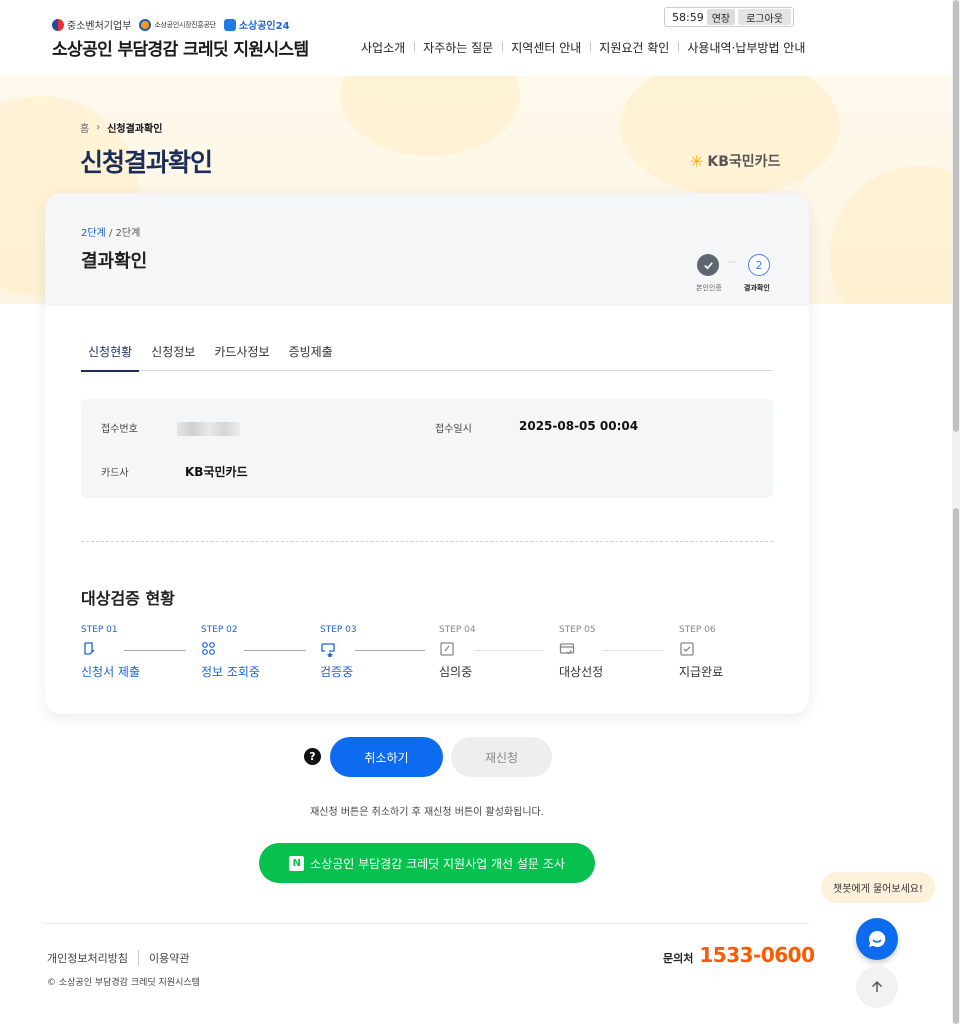 This screenshot has height=1024, width=960. I want to click on progress-step-label: 본인인증, so click(709, 288).